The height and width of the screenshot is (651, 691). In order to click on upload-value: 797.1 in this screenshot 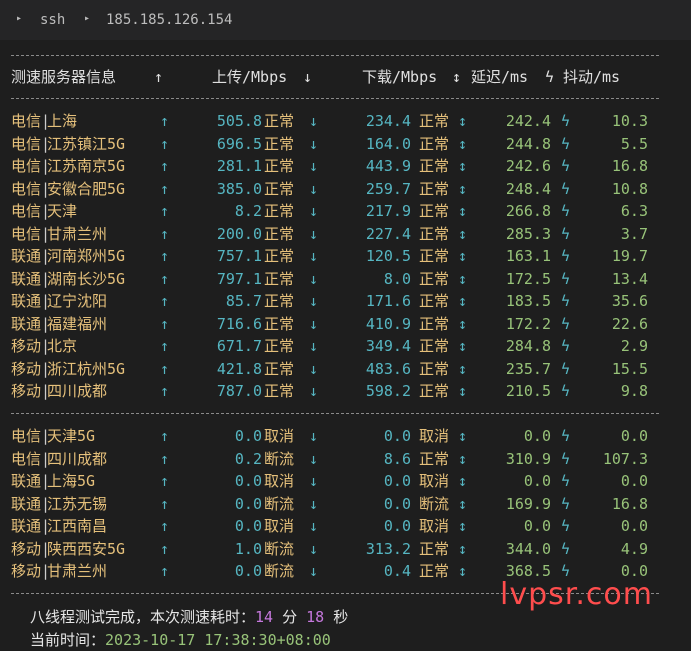, I will do `click(239, 278)`.